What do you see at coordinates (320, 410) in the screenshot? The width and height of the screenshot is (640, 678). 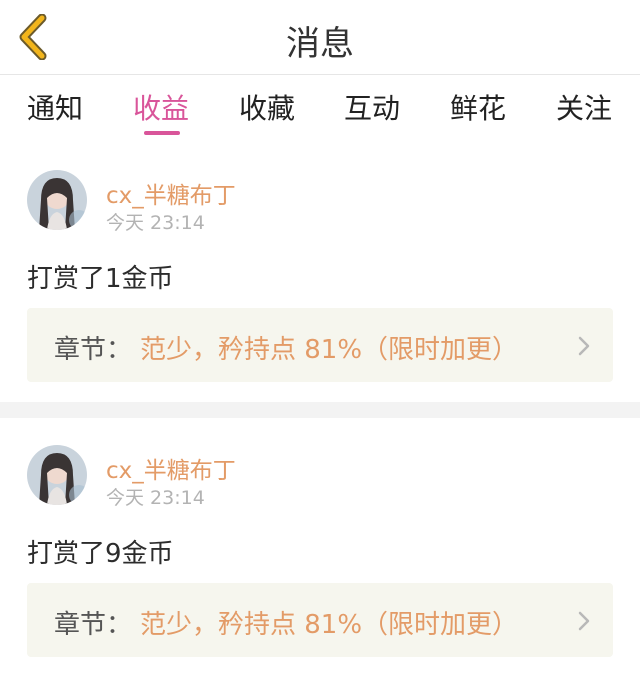 I see `section-divider` at bounding box center [320, 410].